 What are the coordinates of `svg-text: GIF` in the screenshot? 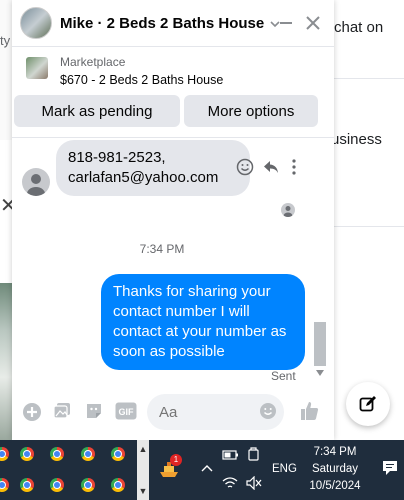 It's located at (127, 412).